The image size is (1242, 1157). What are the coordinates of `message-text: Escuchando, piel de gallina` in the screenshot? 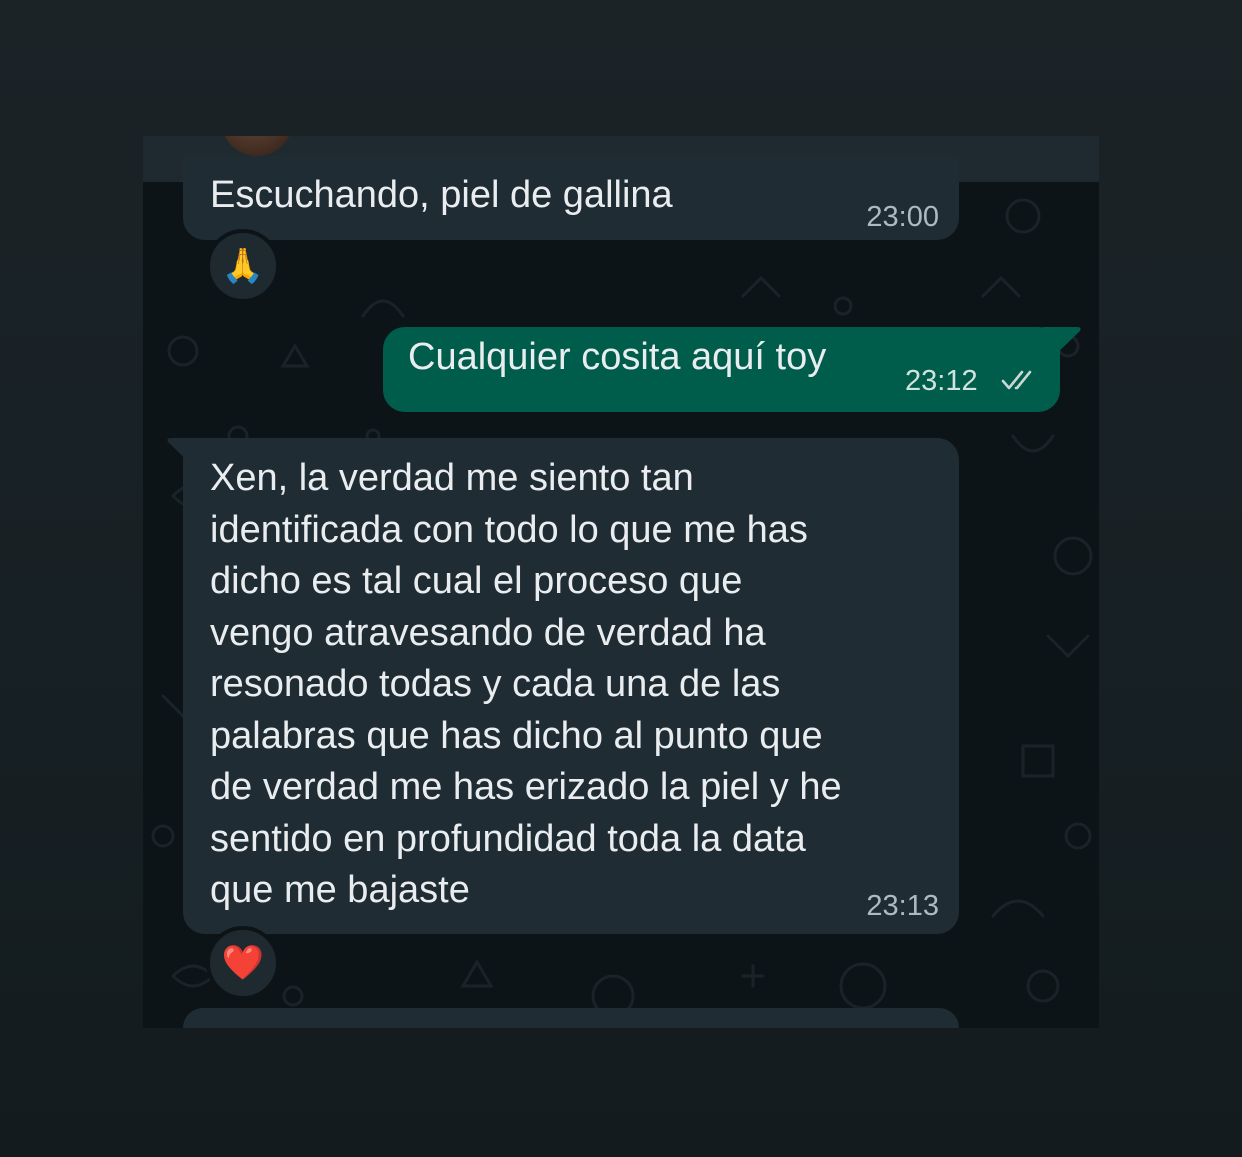 It's located at (441, 195).